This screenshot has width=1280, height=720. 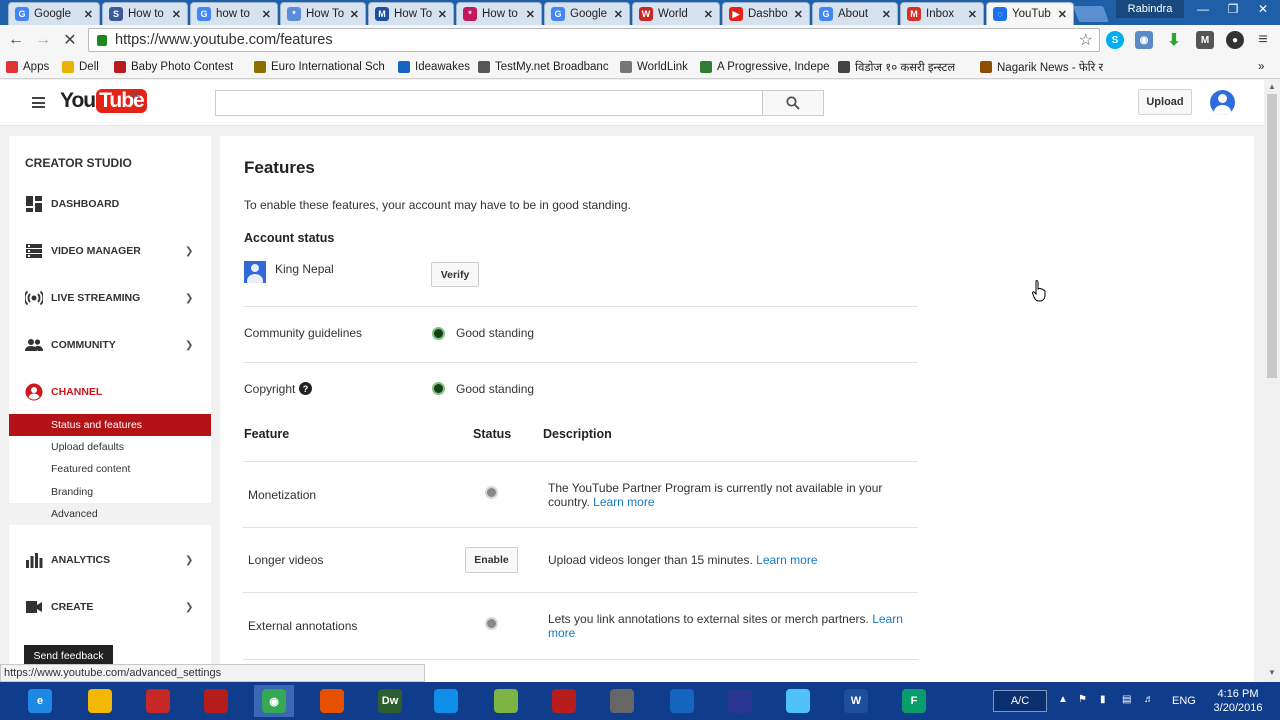 What do you see at coordinates (1030, 13) in the screenshot?
I see `browser-tab: ◌ YouTub ✕` at bounding box center [1030, 13].